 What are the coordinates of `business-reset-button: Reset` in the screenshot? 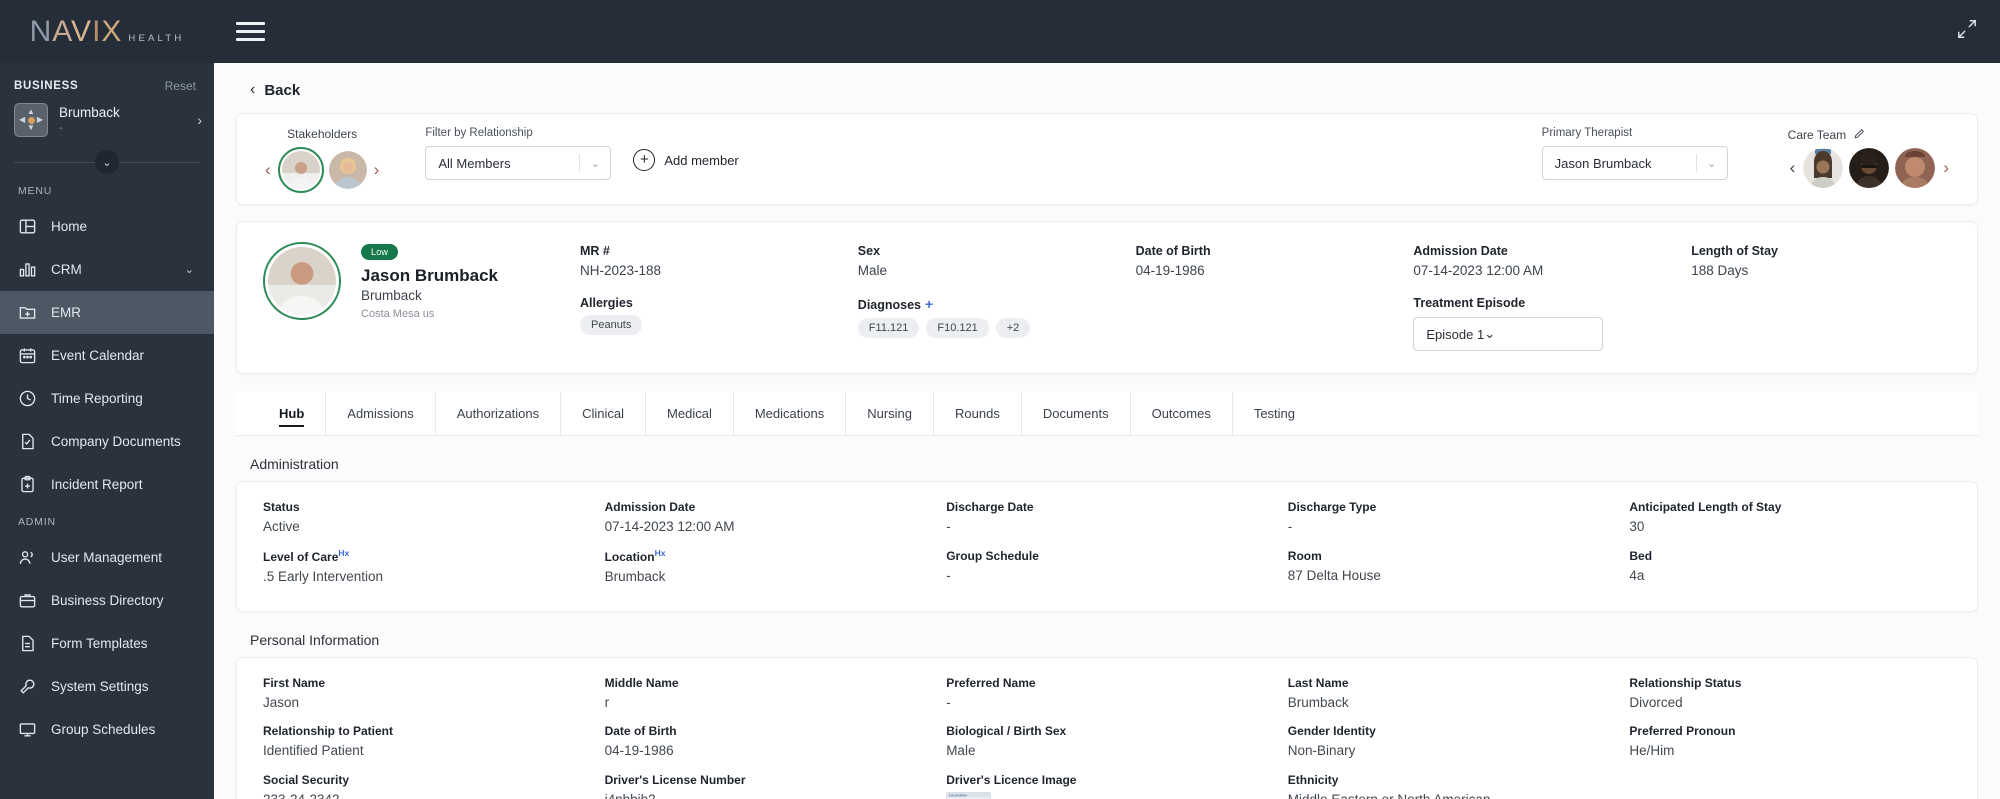 It's located at (180, 86).